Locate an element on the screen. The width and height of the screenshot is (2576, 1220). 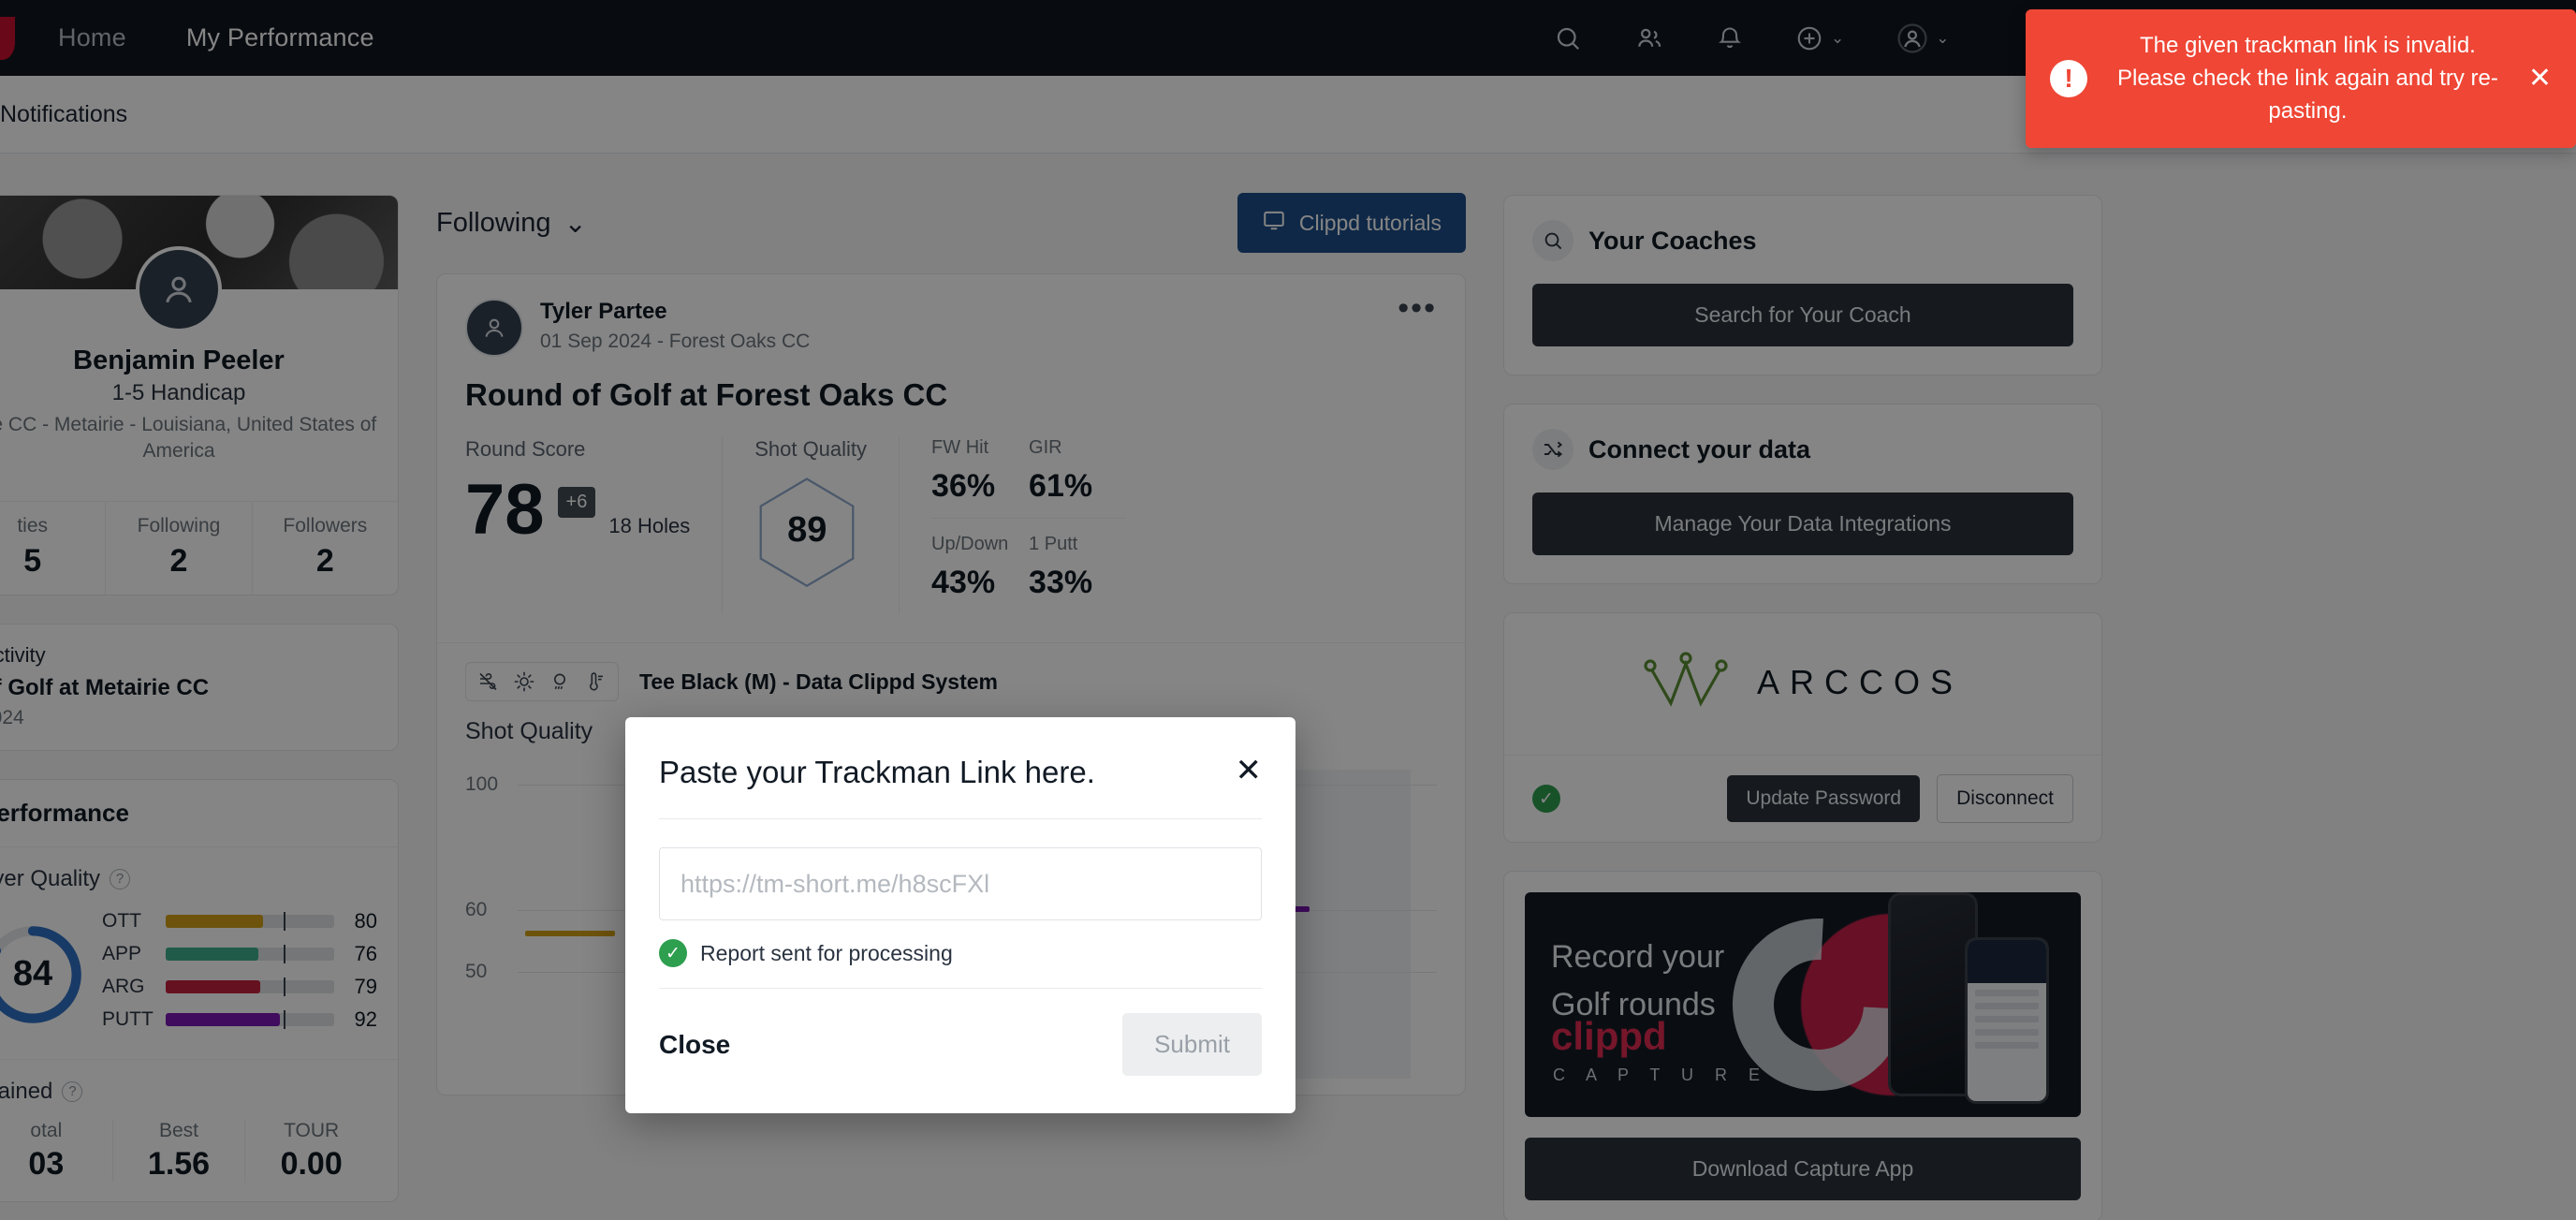
modal-status-row: ✓ Report sent for processing is located at coordinates (961, 954).